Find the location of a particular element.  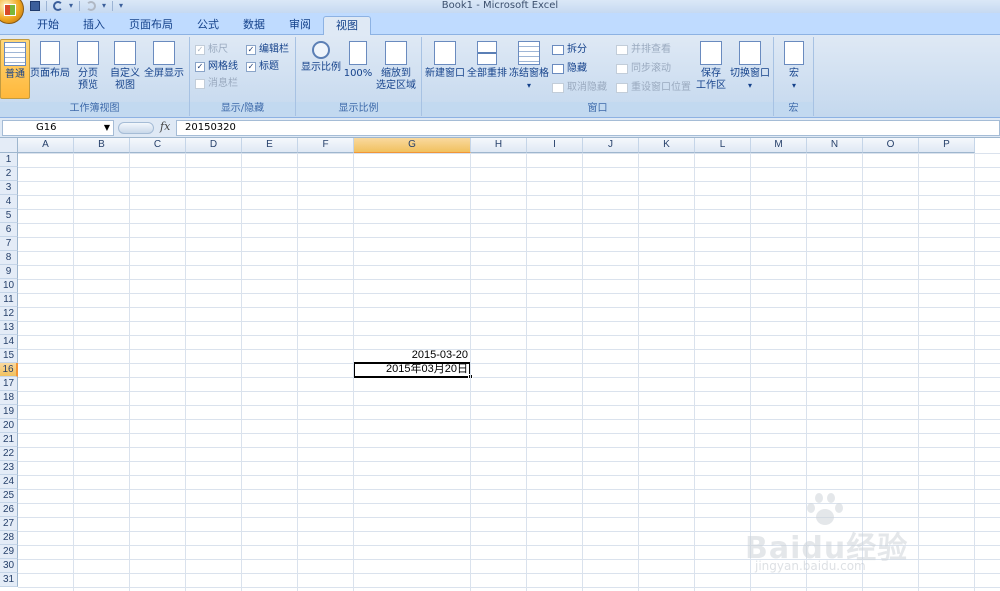

freeze-panes-button: 冻结窗格 ▾ is located at coordinates (529, 69).